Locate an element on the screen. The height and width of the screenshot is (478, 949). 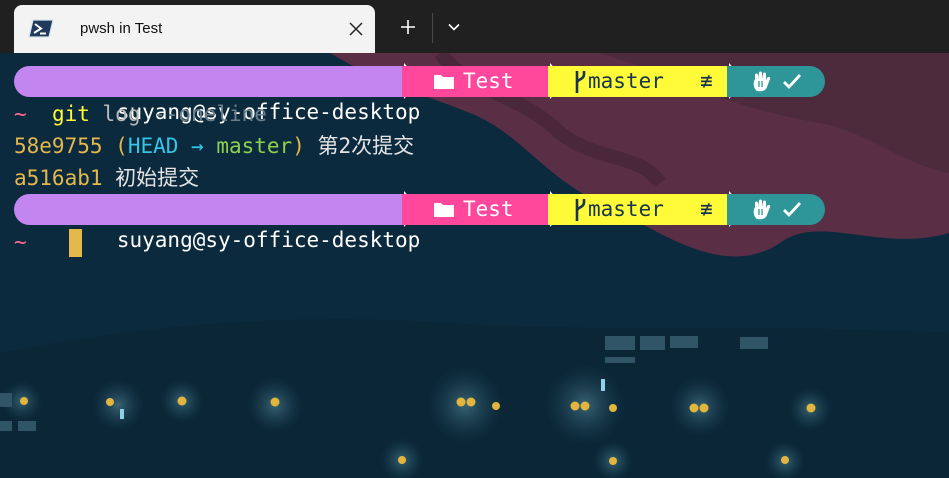
ref-open: ( is located at coordinates (115, 146).